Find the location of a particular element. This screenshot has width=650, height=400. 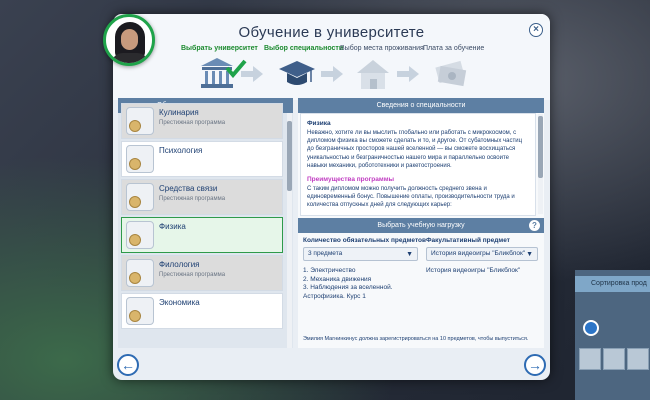

program-name: Экономика is located at coordinates (179, 302).